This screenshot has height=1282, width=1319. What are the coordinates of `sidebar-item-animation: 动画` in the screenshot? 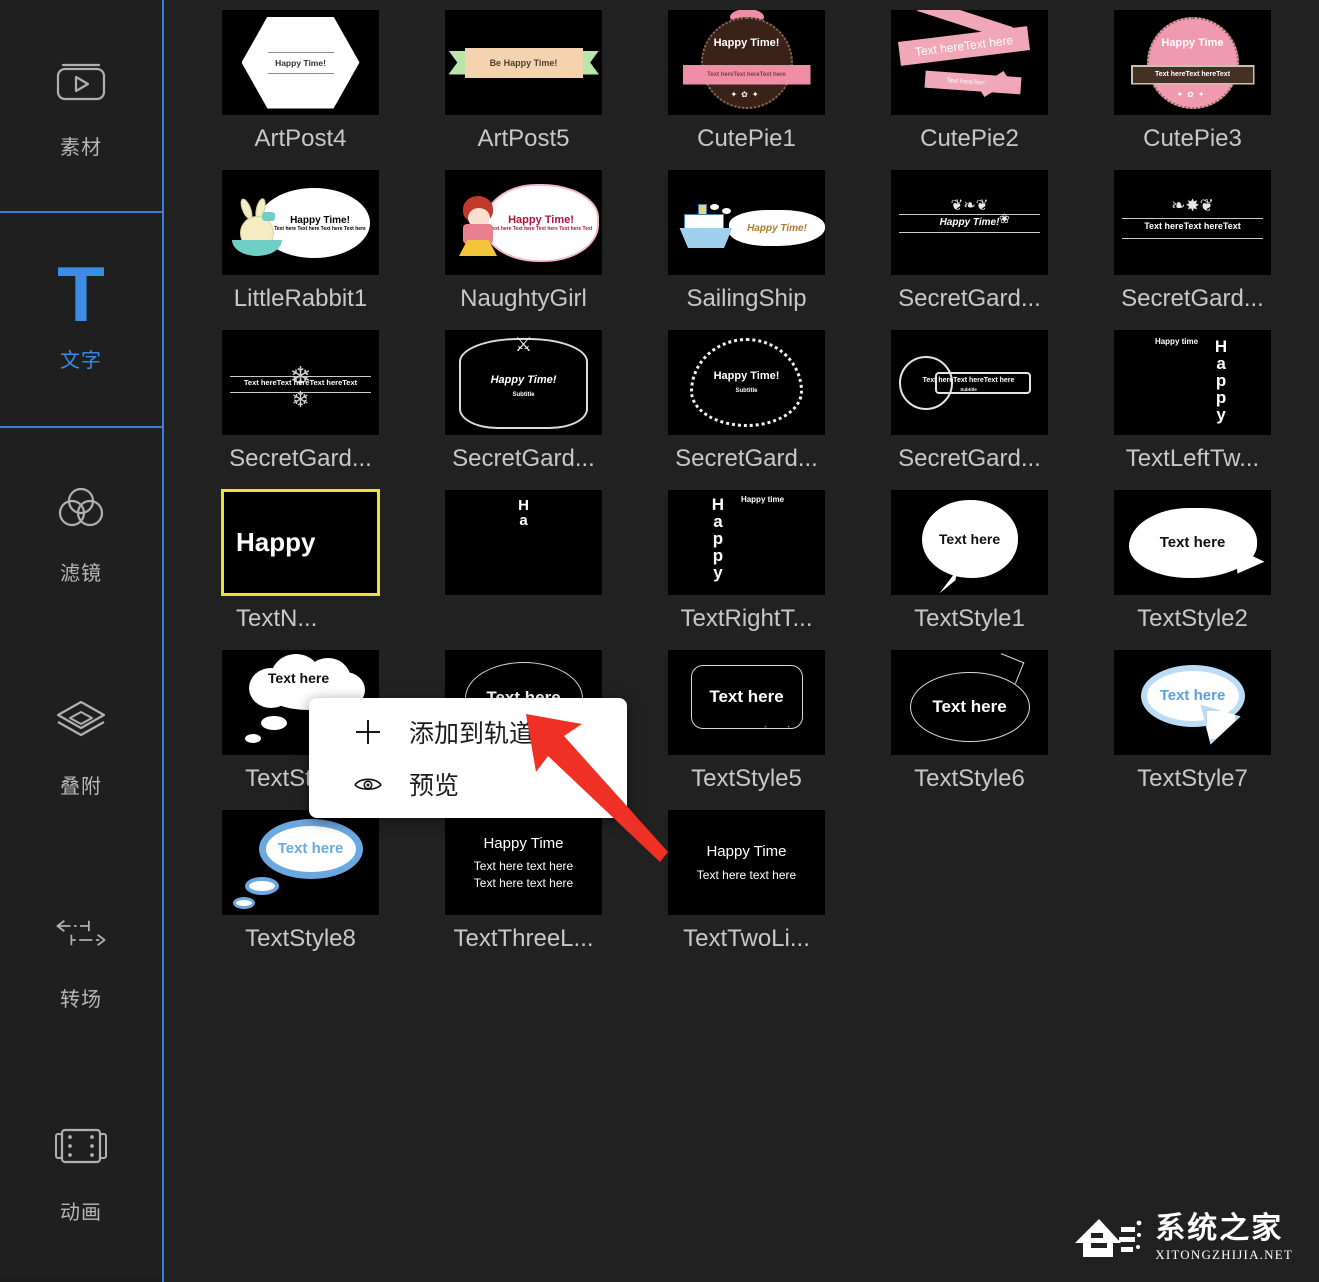 It's located at (81, 1171).